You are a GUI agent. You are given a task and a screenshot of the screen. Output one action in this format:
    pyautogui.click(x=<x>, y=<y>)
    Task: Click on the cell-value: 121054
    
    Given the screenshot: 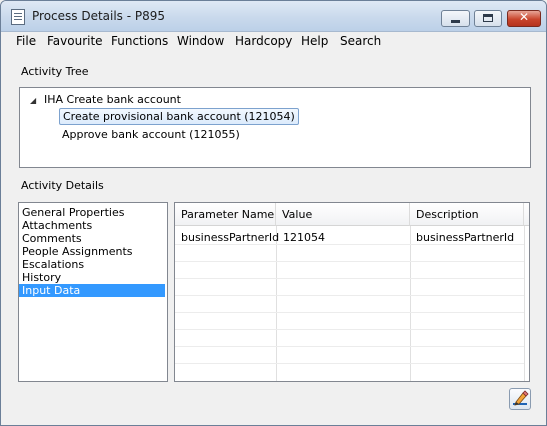 What is the action you would take?
    pyautogui.click(x=304, y=237)
    